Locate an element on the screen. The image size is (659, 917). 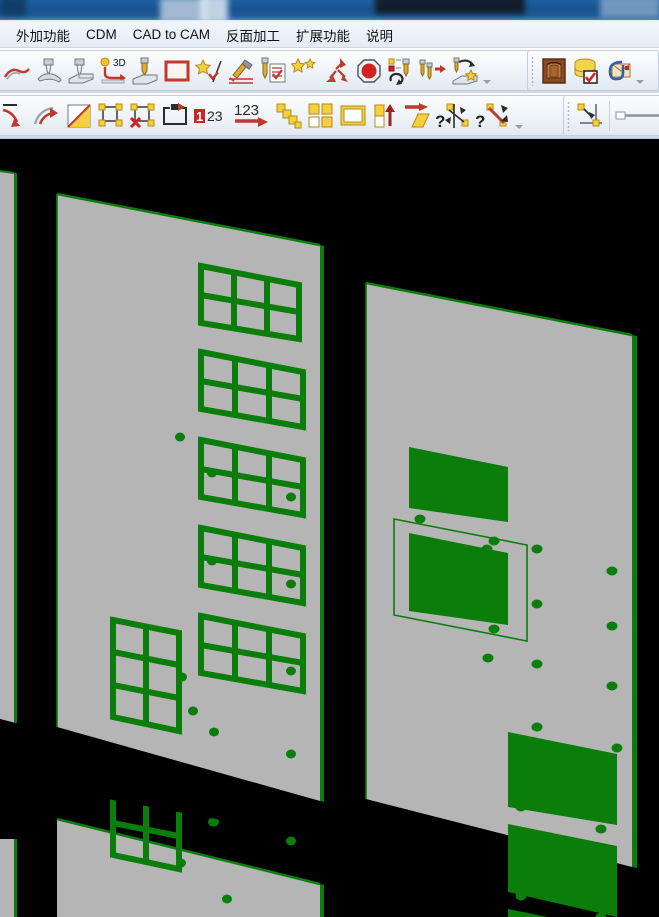
slider-track-icon is located at coordinates (636, 116).